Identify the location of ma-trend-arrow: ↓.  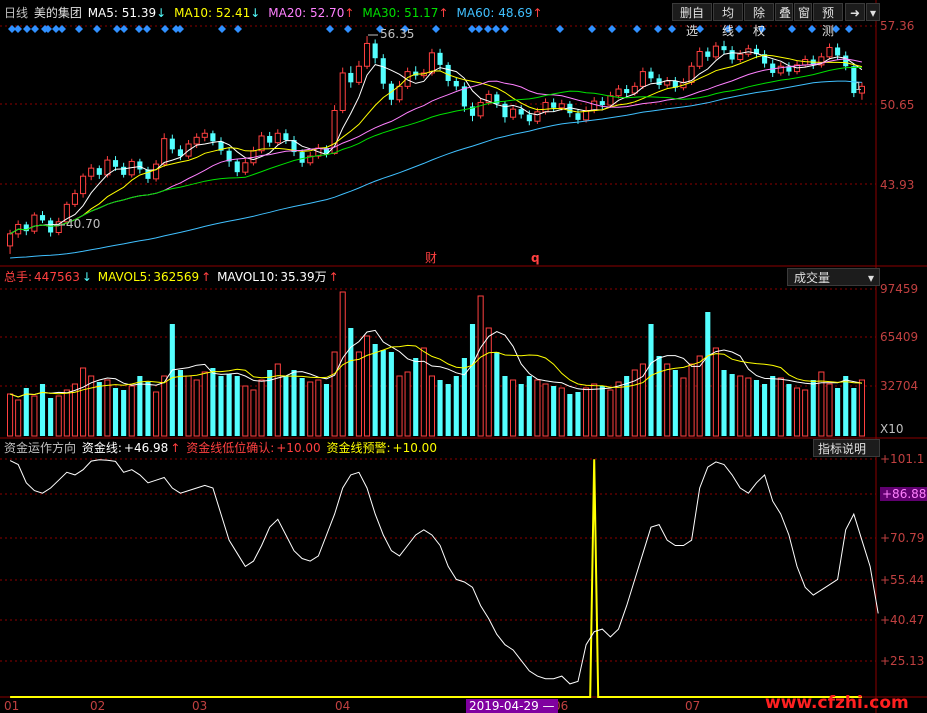
(255, 13).